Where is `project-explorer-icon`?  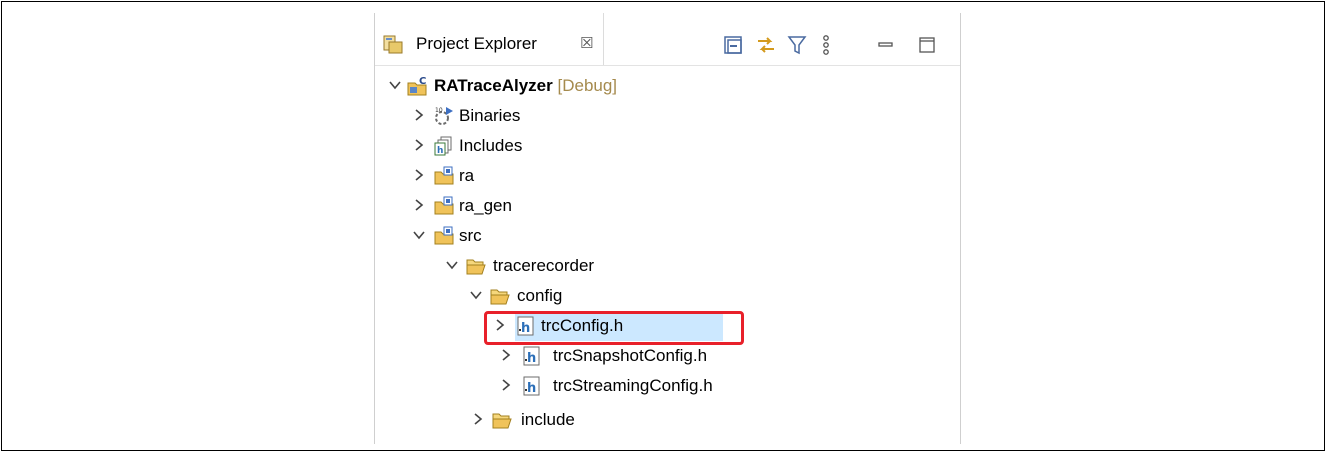 project-explorer-icon is located at coordinates (393, 44).